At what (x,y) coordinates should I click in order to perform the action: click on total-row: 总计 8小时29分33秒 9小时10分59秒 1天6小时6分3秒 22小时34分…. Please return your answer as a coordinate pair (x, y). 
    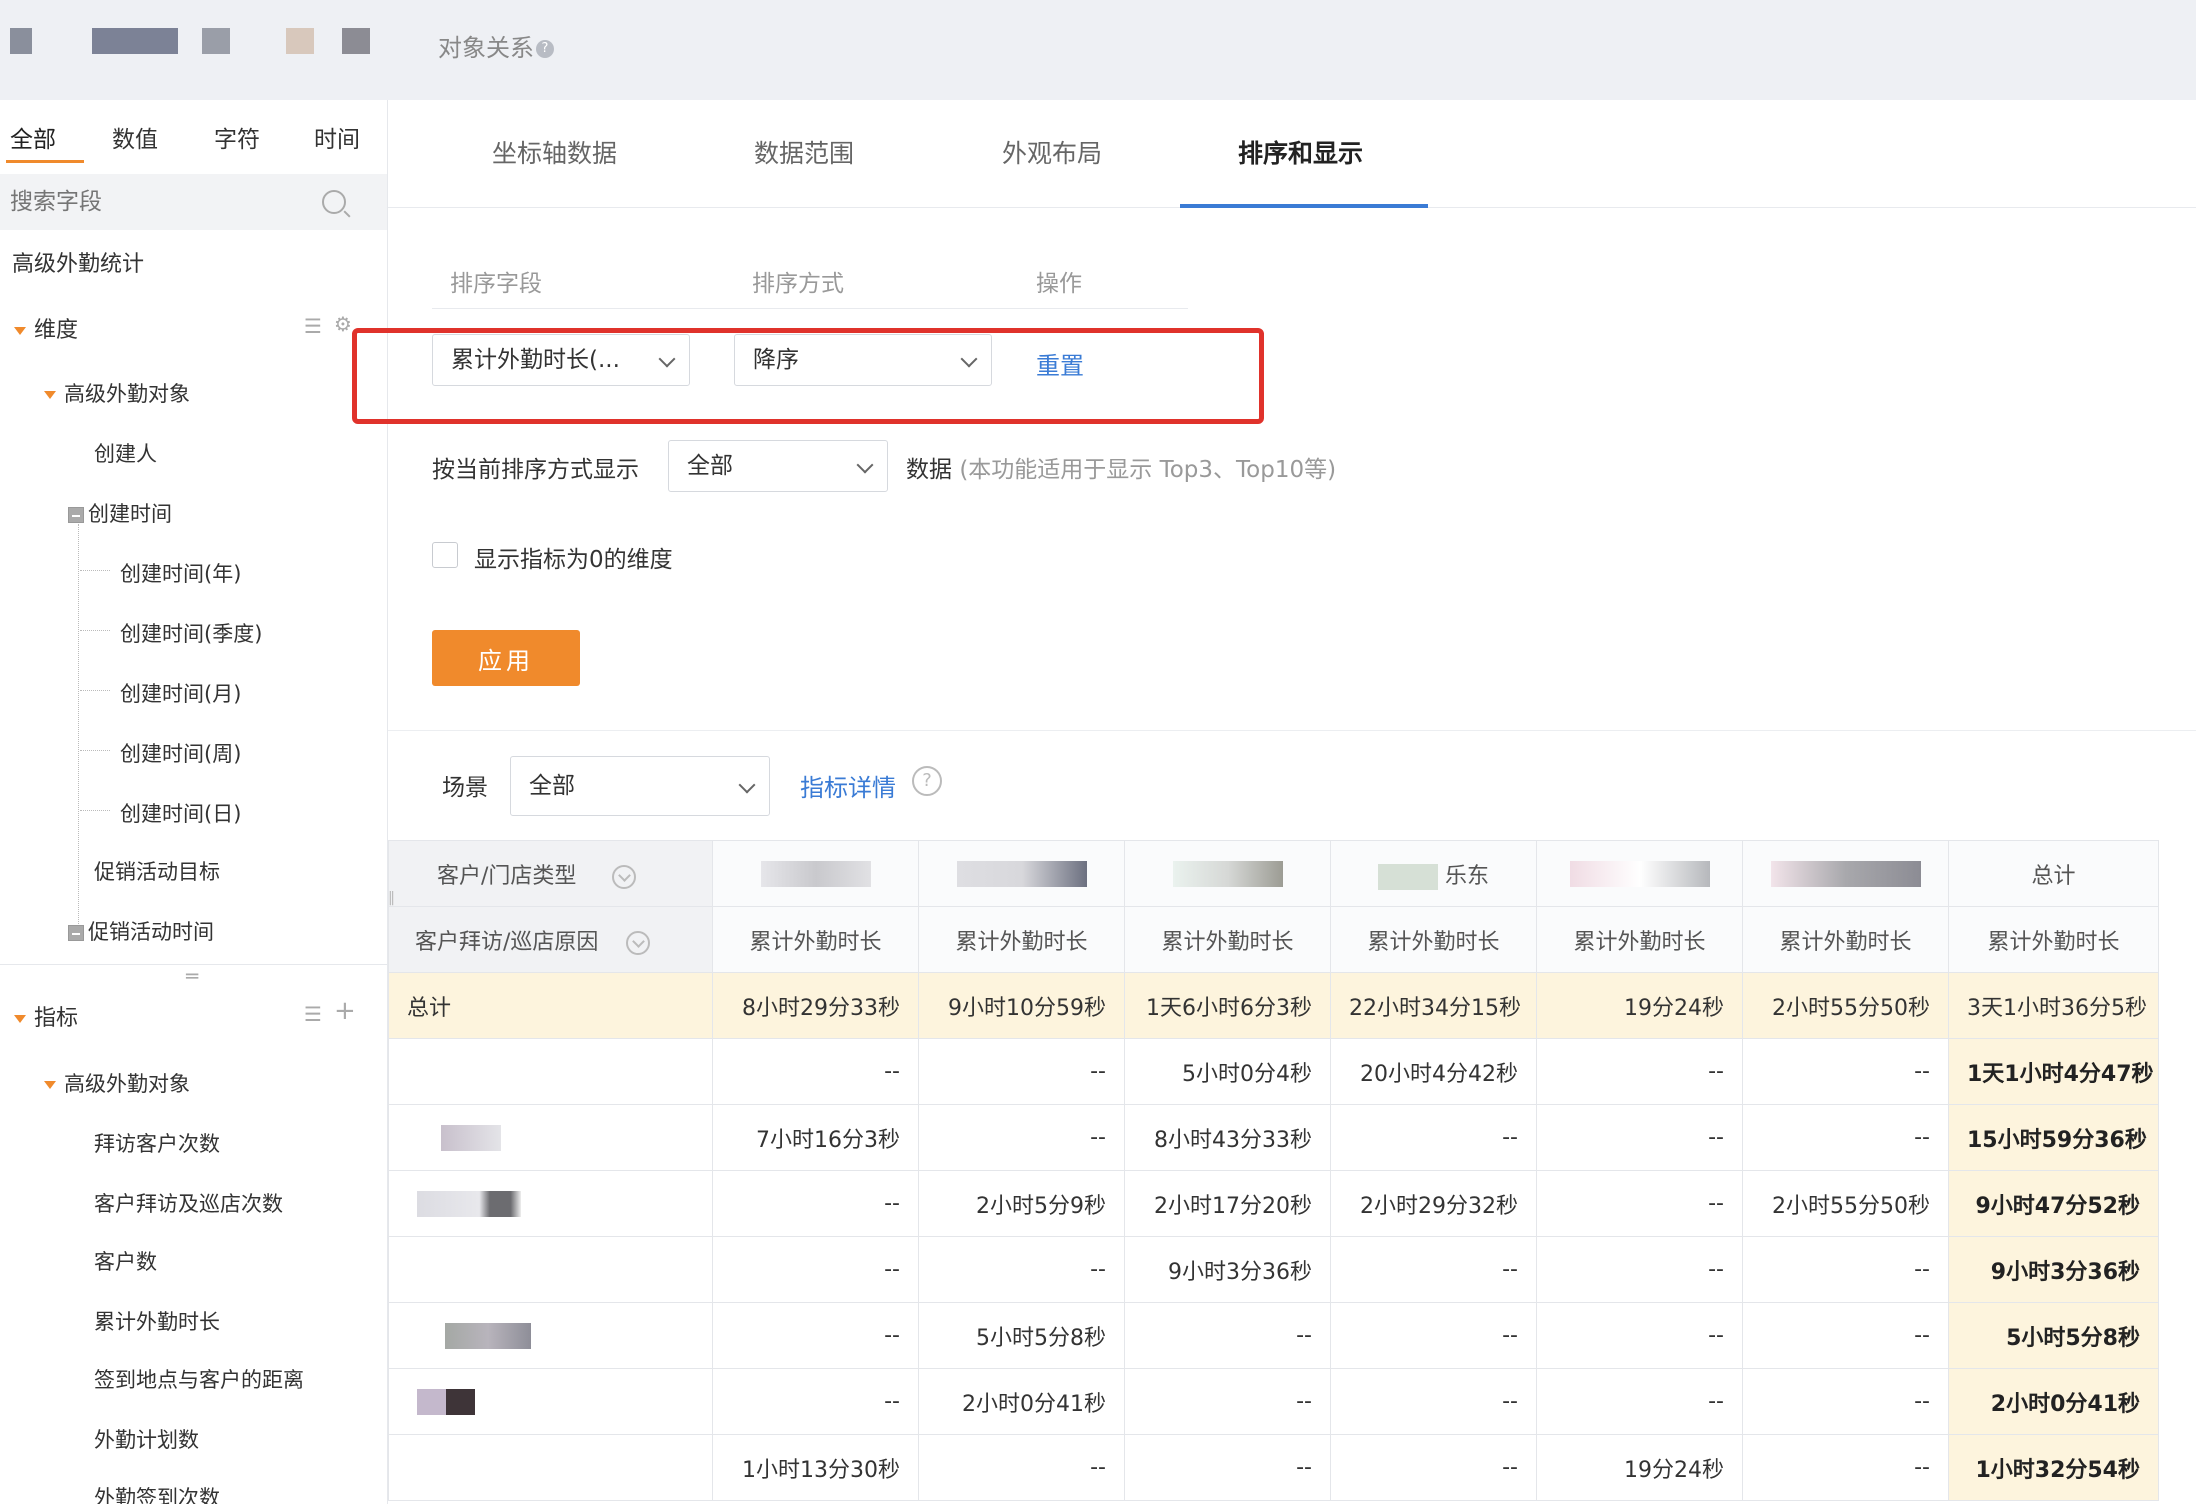
    Looking at the image, I should click on (1273, 1005).